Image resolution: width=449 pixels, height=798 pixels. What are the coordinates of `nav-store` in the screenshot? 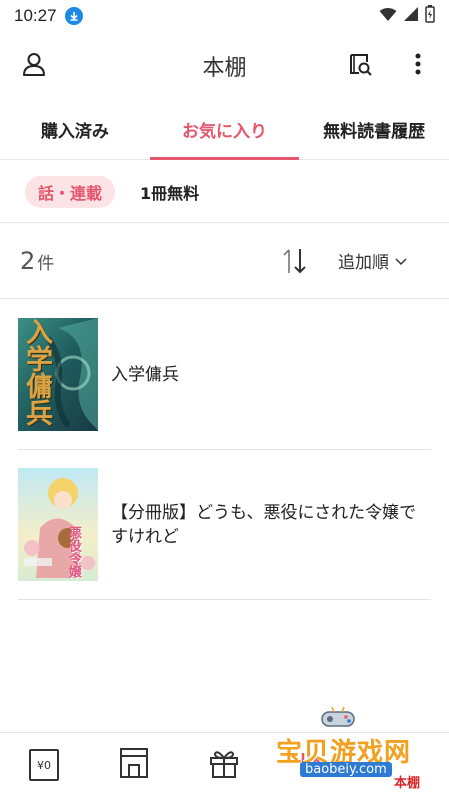 It's located at (134, 765).